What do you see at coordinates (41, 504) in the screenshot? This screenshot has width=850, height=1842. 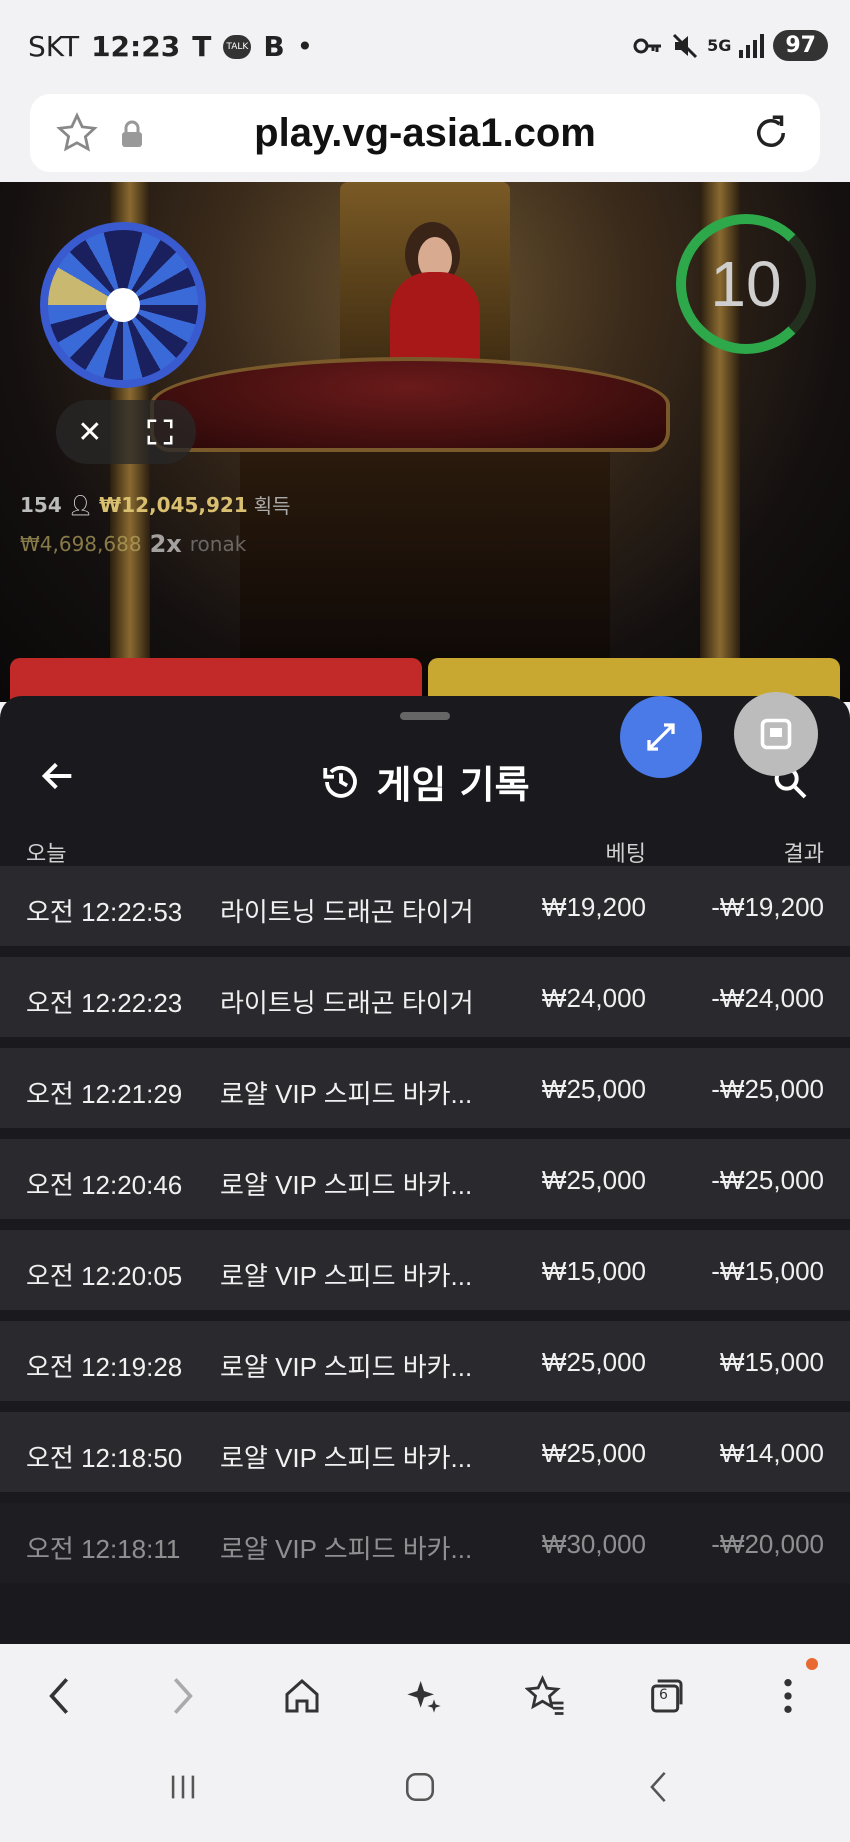 I see `player-count: 154` at bounding box center [41, 504].